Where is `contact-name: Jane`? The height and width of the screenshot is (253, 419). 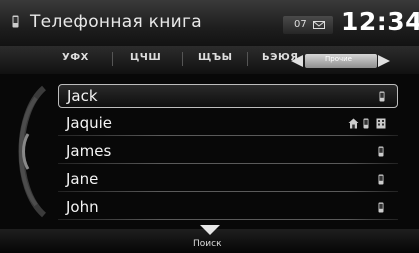 contact-name: Jane is located at coordinates (82, 179).